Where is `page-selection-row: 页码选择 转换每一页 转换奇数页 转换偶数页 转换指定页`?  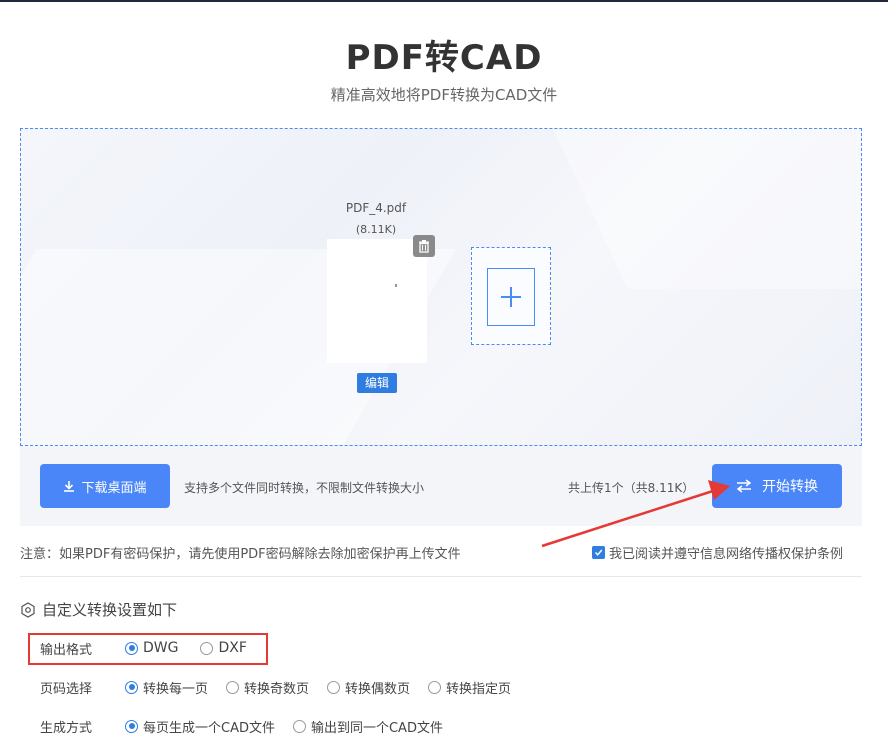 page-selection-row: 页码选择 转换每一页 转换奇数页 转换偶数页 转换指定页 is located at coordinates (284, 687).